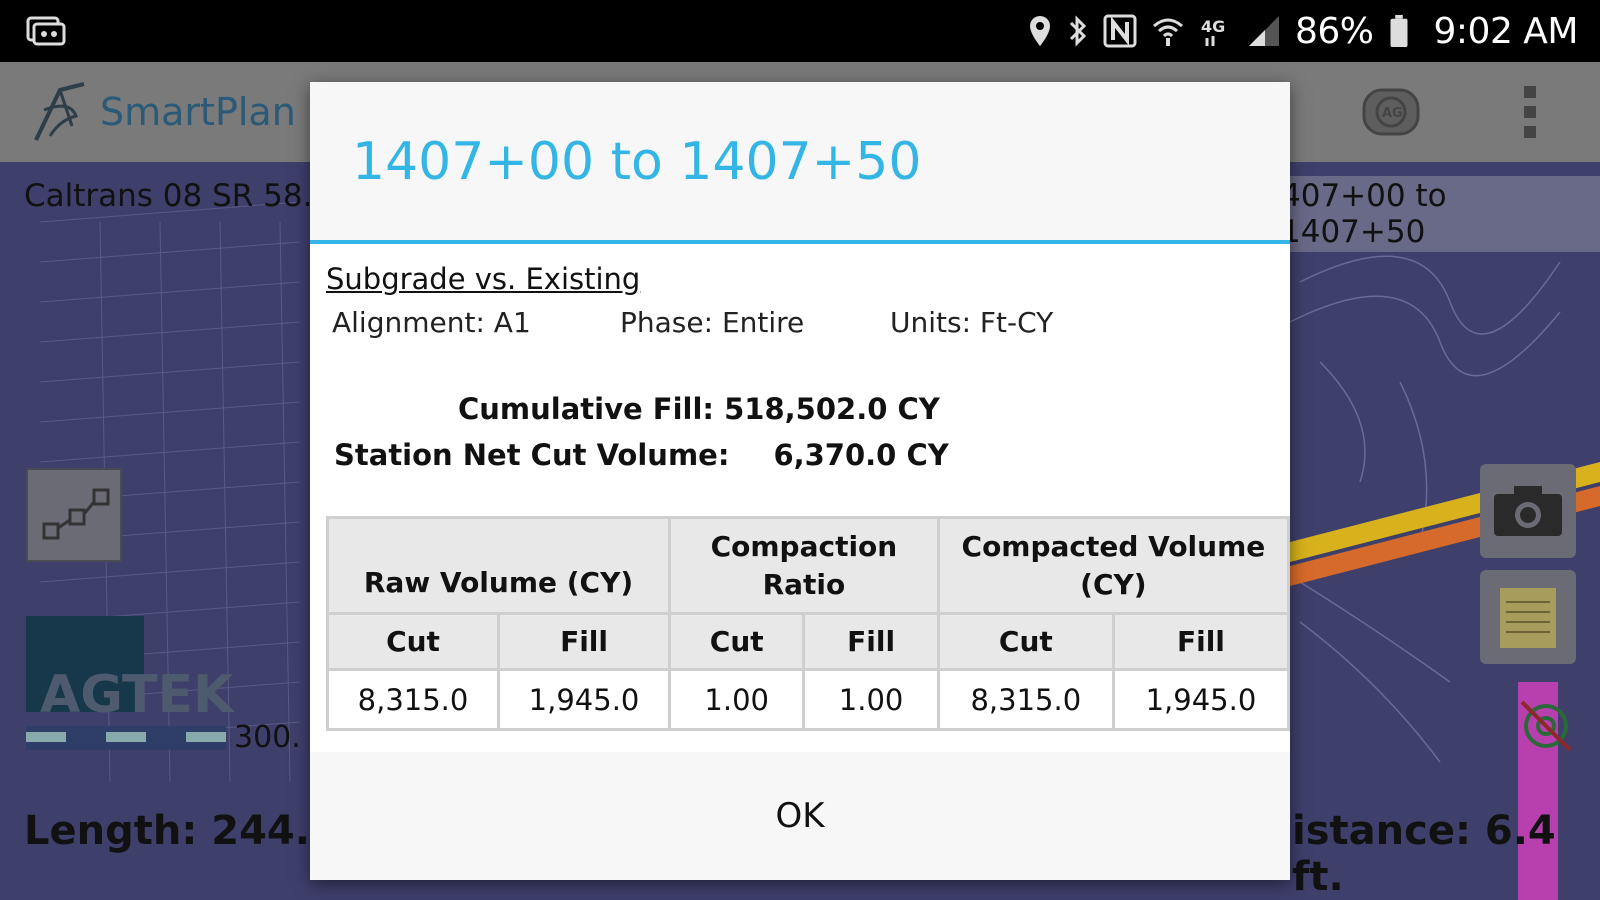 The image size is (1600, 900). Describe the element at coordinates (1334, 31) in the screenshot. I see `battery-percent: 86%` at that location.